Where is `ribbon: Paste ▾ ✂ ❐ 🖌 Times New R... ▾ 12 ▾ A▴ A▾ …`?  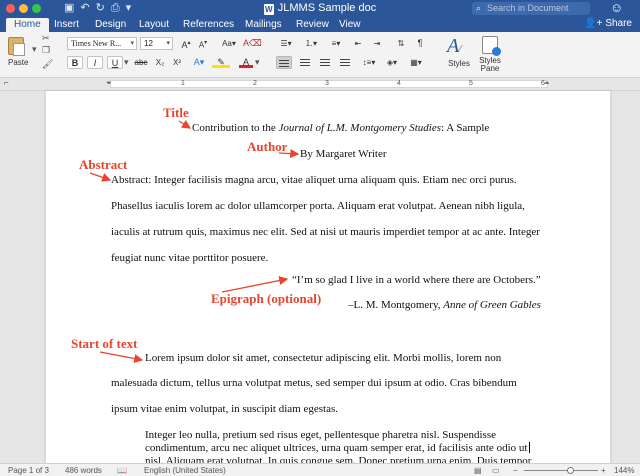
ribbon: Paste ▾ ✂ ❐ 🖌 Times New R... ▾ 12 ▾ A▴ A▾ … is located at coordinates (320, 55).